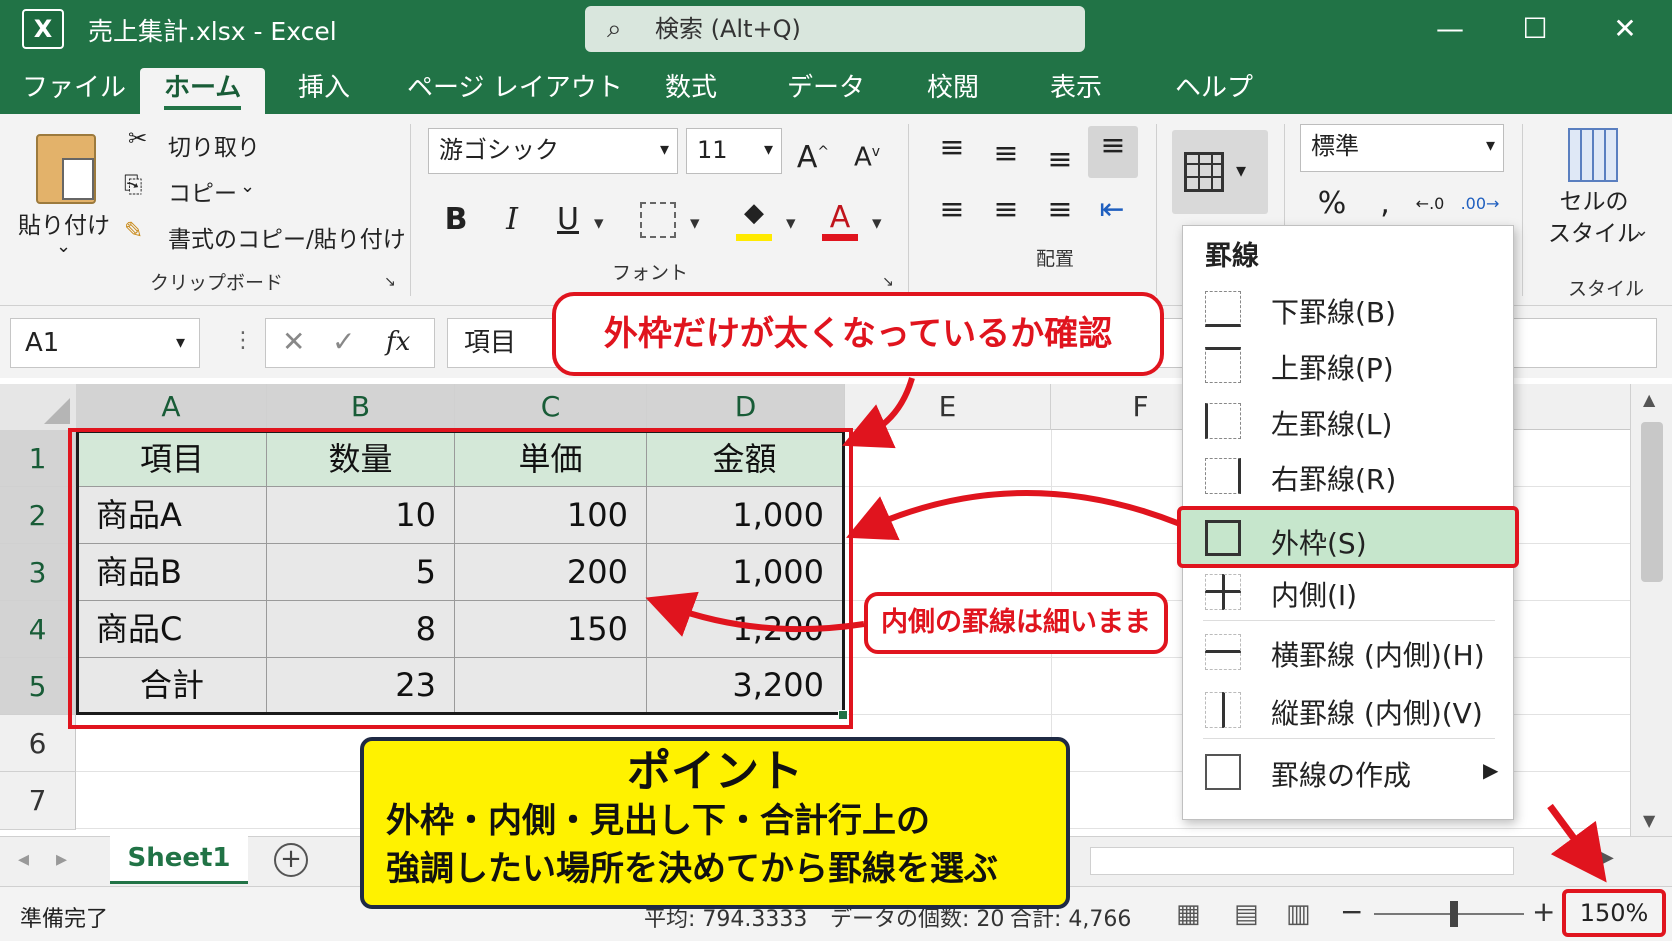 This screenshot has width=1672, height=941. I want to click on point-title: ポイント, so click(715, 771).